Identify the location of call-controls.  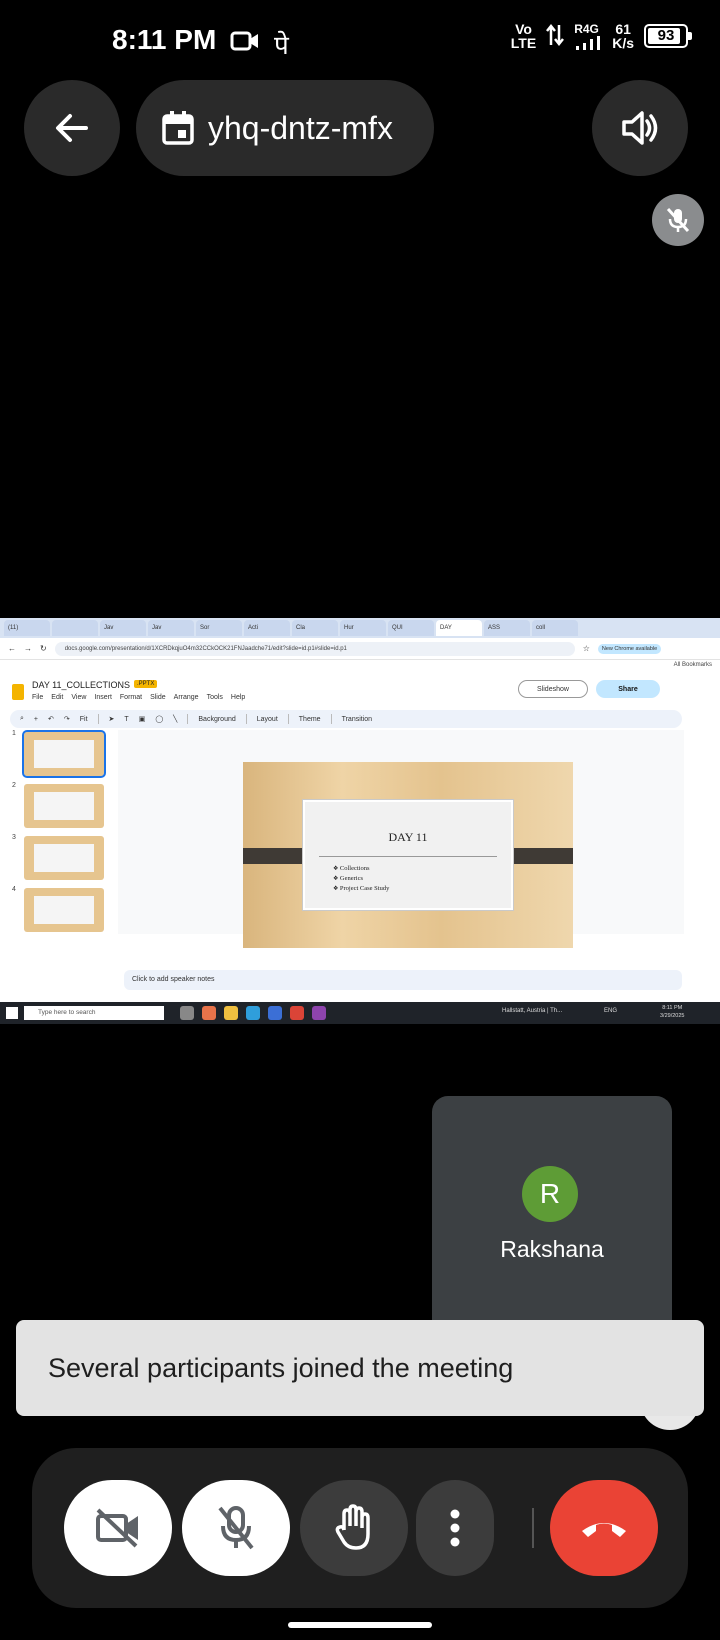
(360, 1528).